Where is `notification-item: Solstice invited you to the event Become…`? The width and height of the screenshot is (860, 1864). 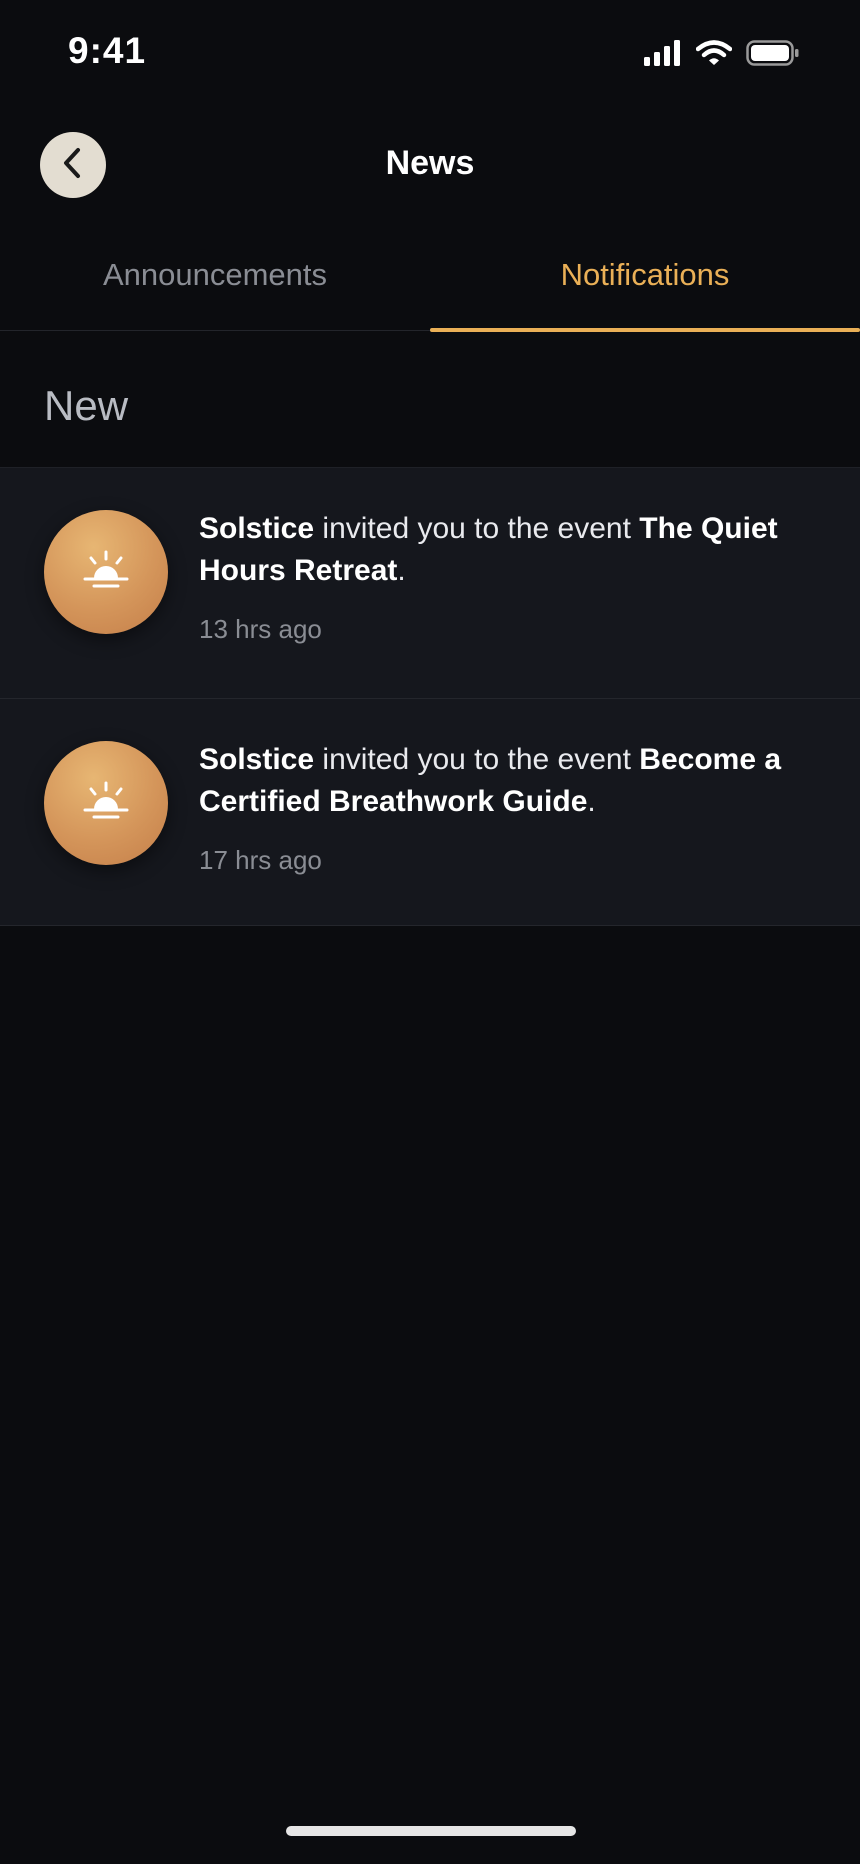
notification-item: Solstice invited you to the event Become… is located at coordinates (430, 812).